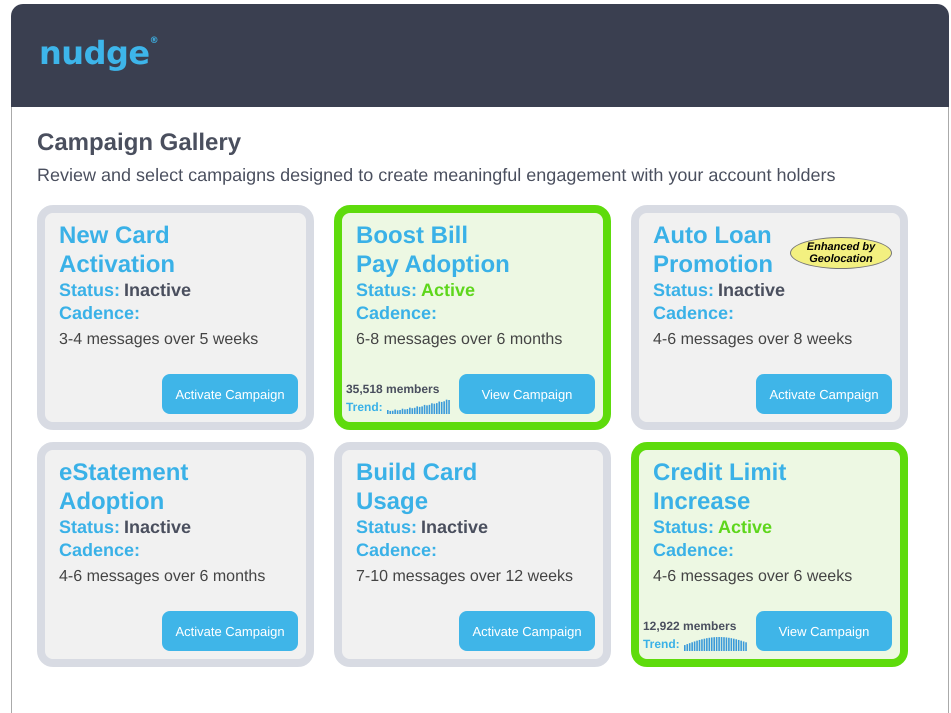 The width and height of the screenshot is (951, 713). I want to click on campaign-title: Boost Bill Pay Adoption, so click(433, 250).